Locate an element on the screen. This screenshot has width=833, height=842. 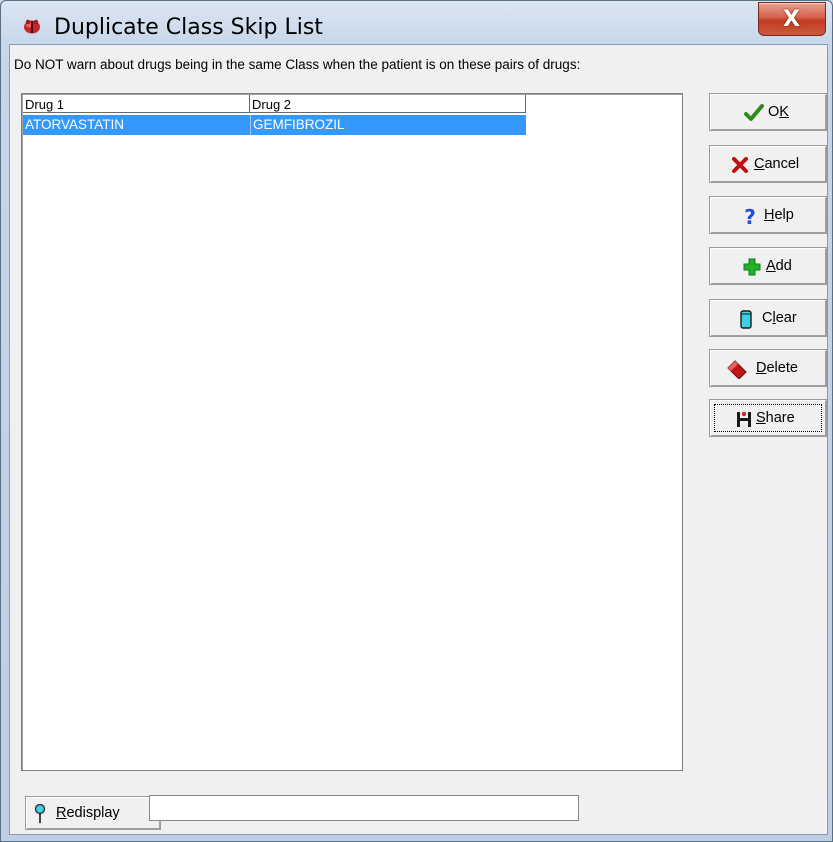
help-button: ? Help is located at coordinates (768, 215).